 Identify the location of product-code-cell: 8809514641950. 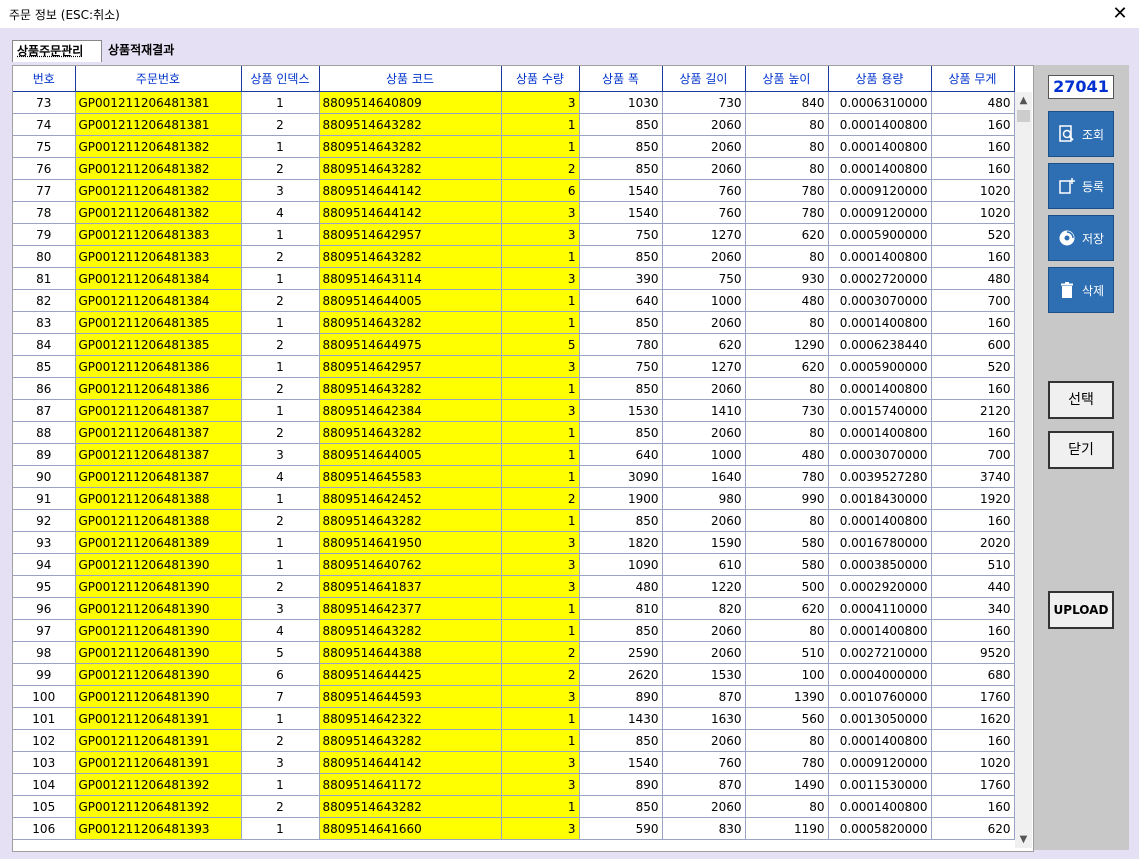
(410, 542).